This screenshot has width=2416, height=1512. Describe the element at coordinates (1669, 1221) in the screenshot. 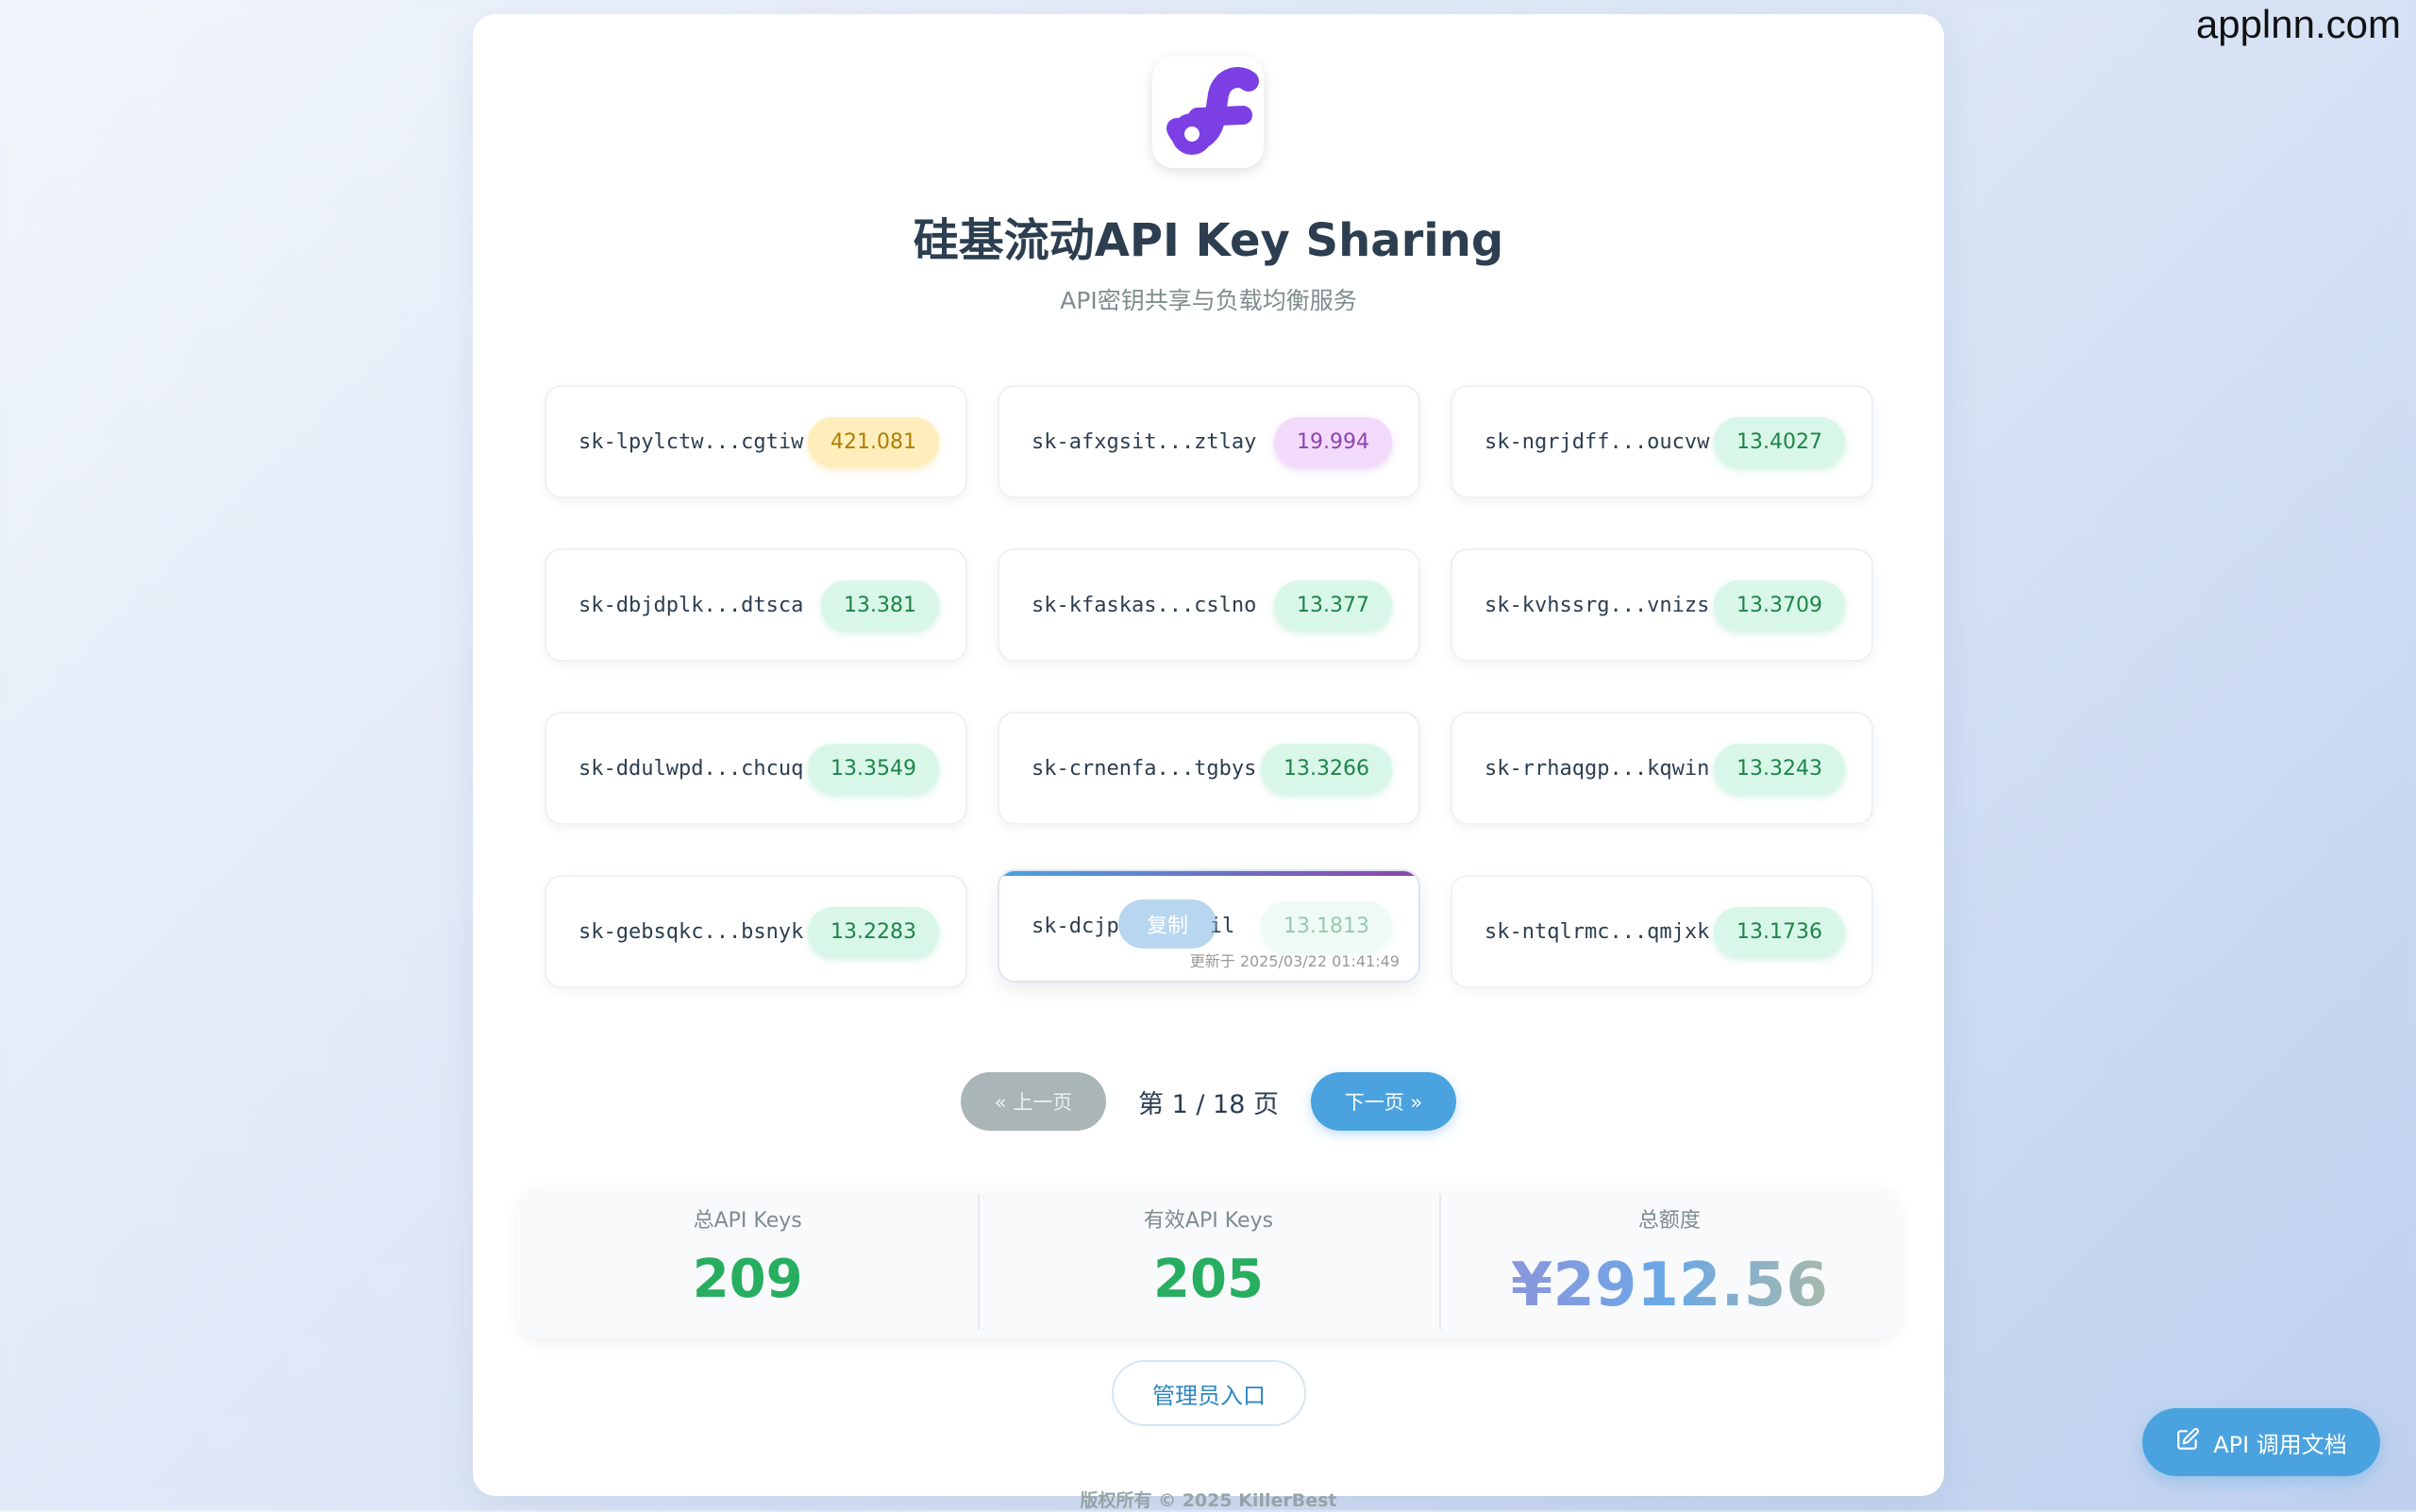

I see `stat-label: 总额度` at that location.